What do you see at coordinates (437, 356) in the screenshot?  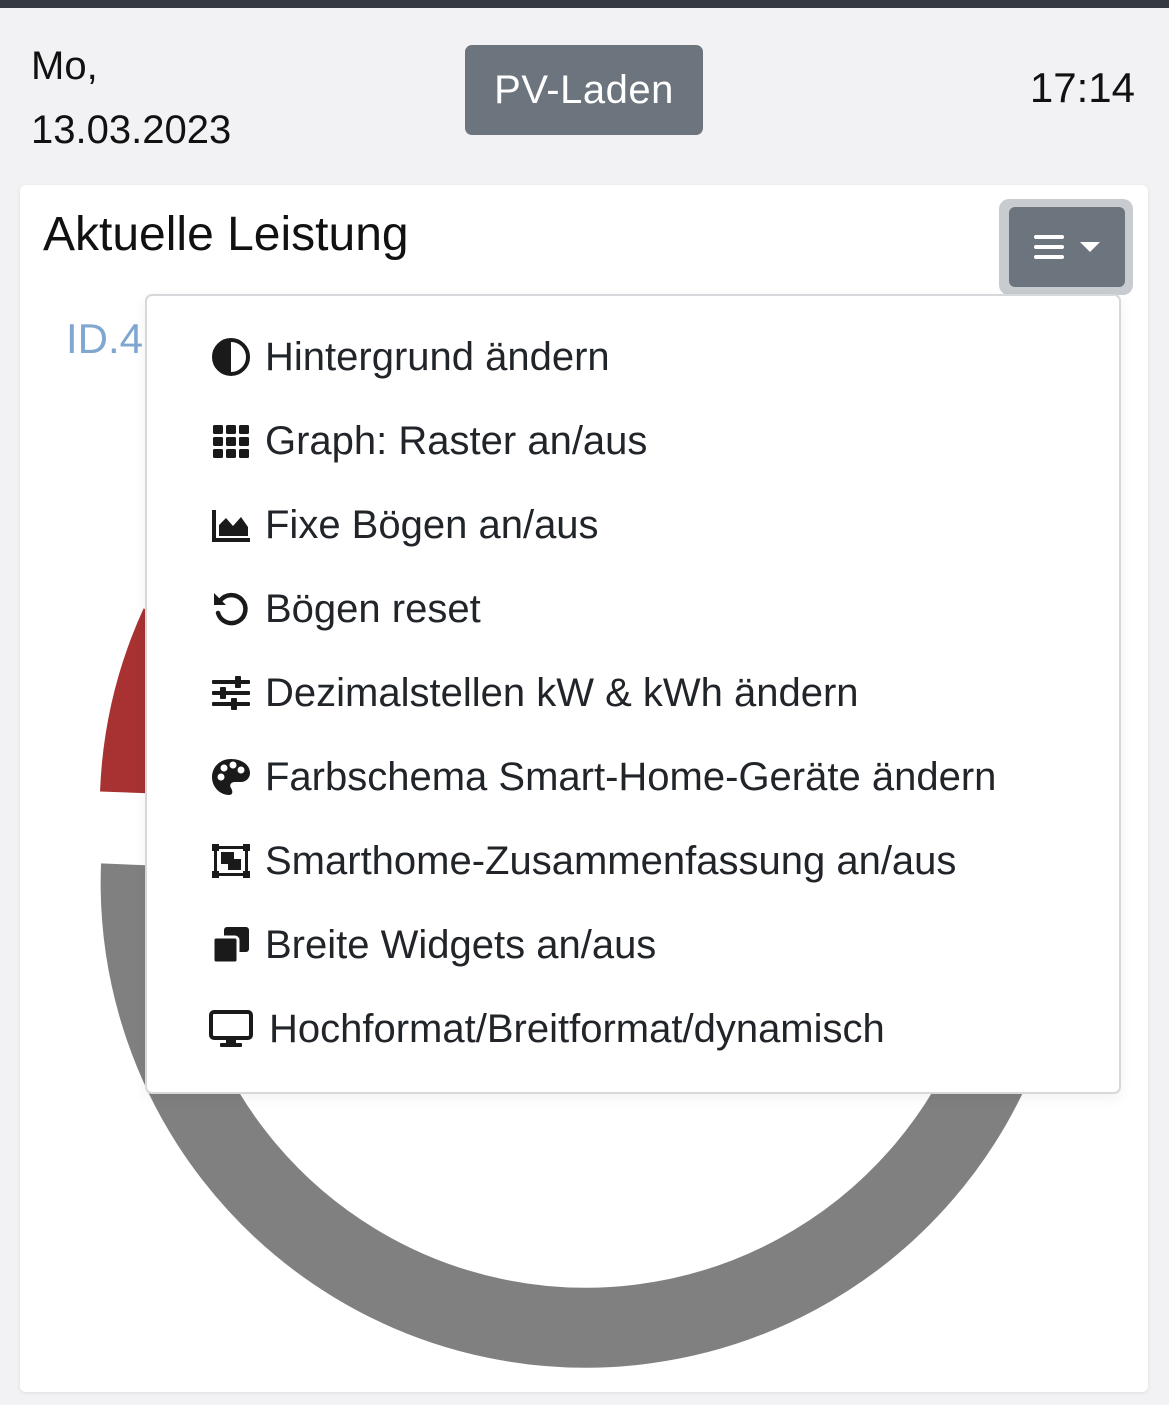 I see `menu-item-label: Hintergrund ändern` at bounding box center [437, 356].